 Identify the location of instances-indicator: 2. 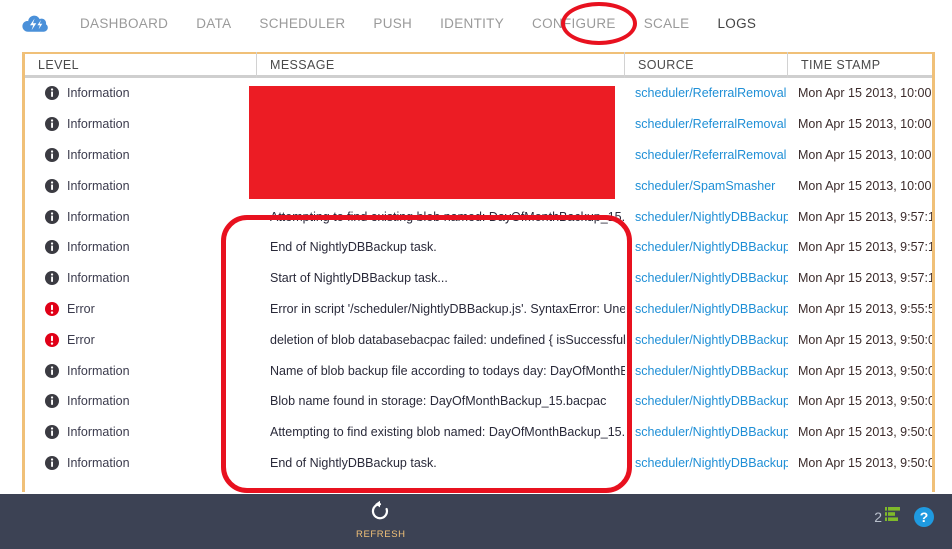
(888, 516).